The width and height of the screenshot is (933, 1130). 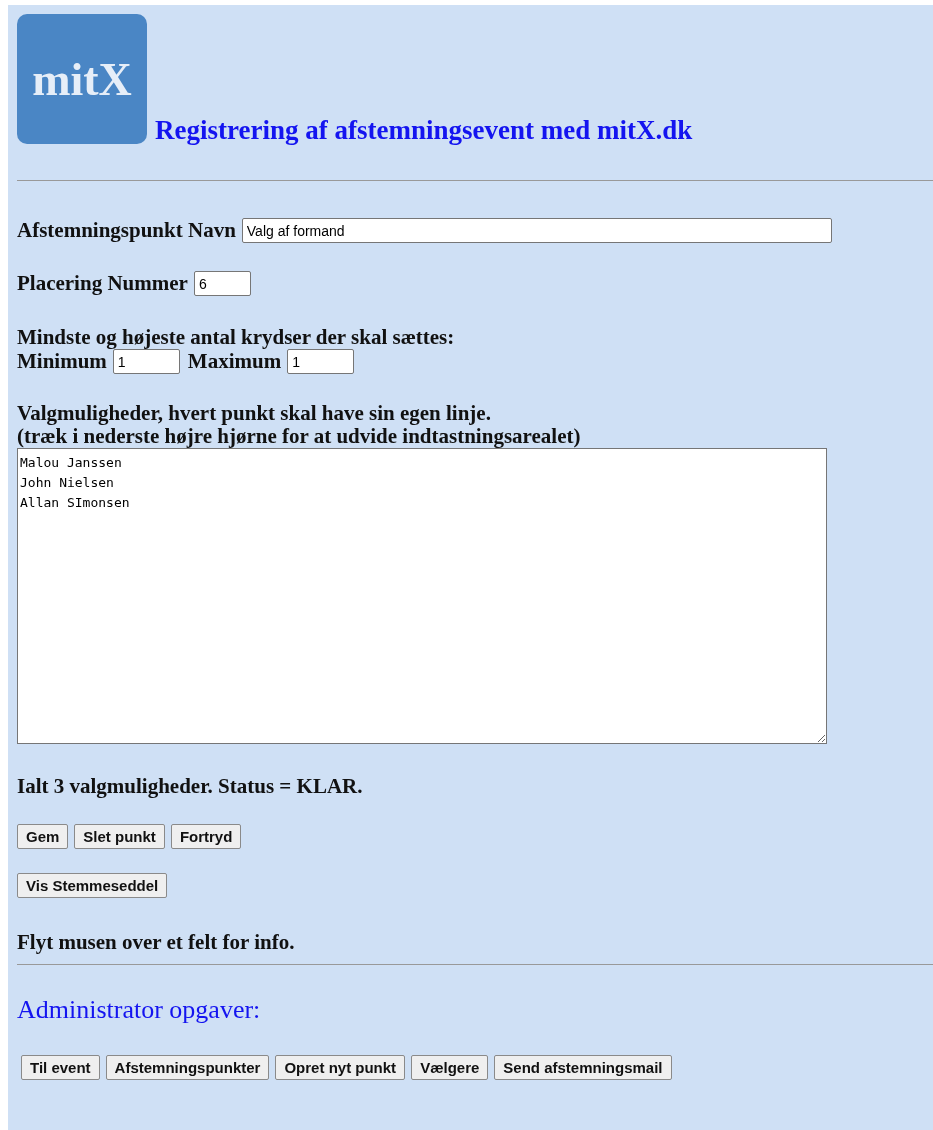 What do you see at coordinates (583, 1067) in the screenshot?
I see `admin-button: Send afstemningsmail` at bounding box center [583, 1067].